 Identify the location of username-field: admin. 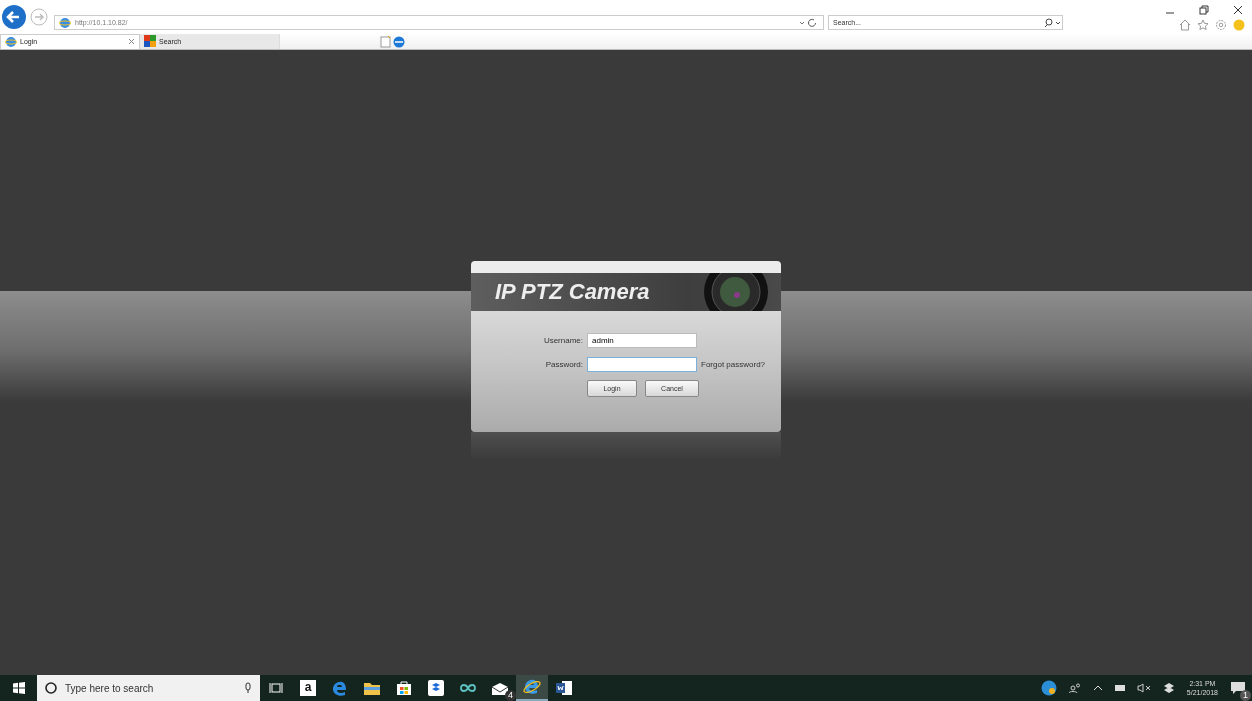
(642, 340).